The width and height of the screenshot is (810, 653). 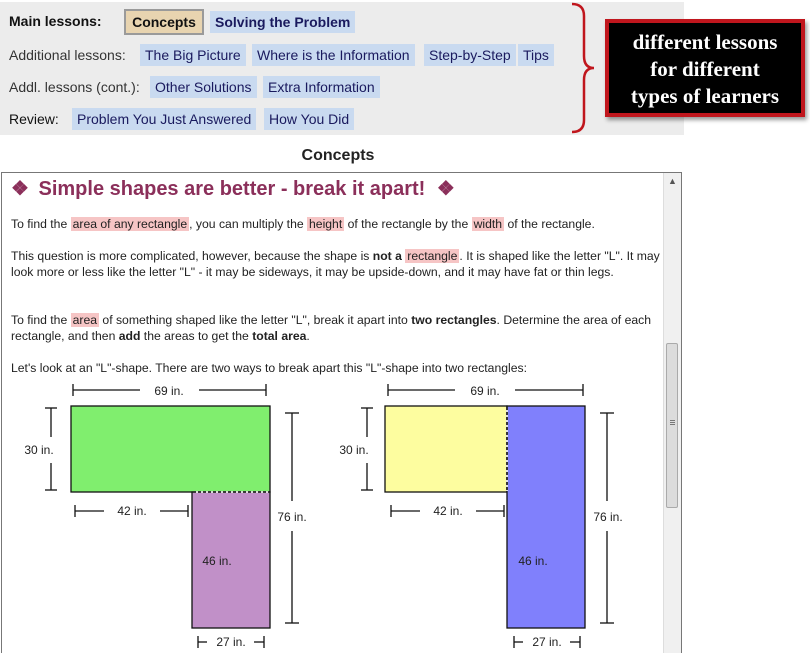 What do you see at coordinates (470, 55) in the screenshot?
I see `step-by-step-button: Step-by-Step` at bounding box center [470, 55].